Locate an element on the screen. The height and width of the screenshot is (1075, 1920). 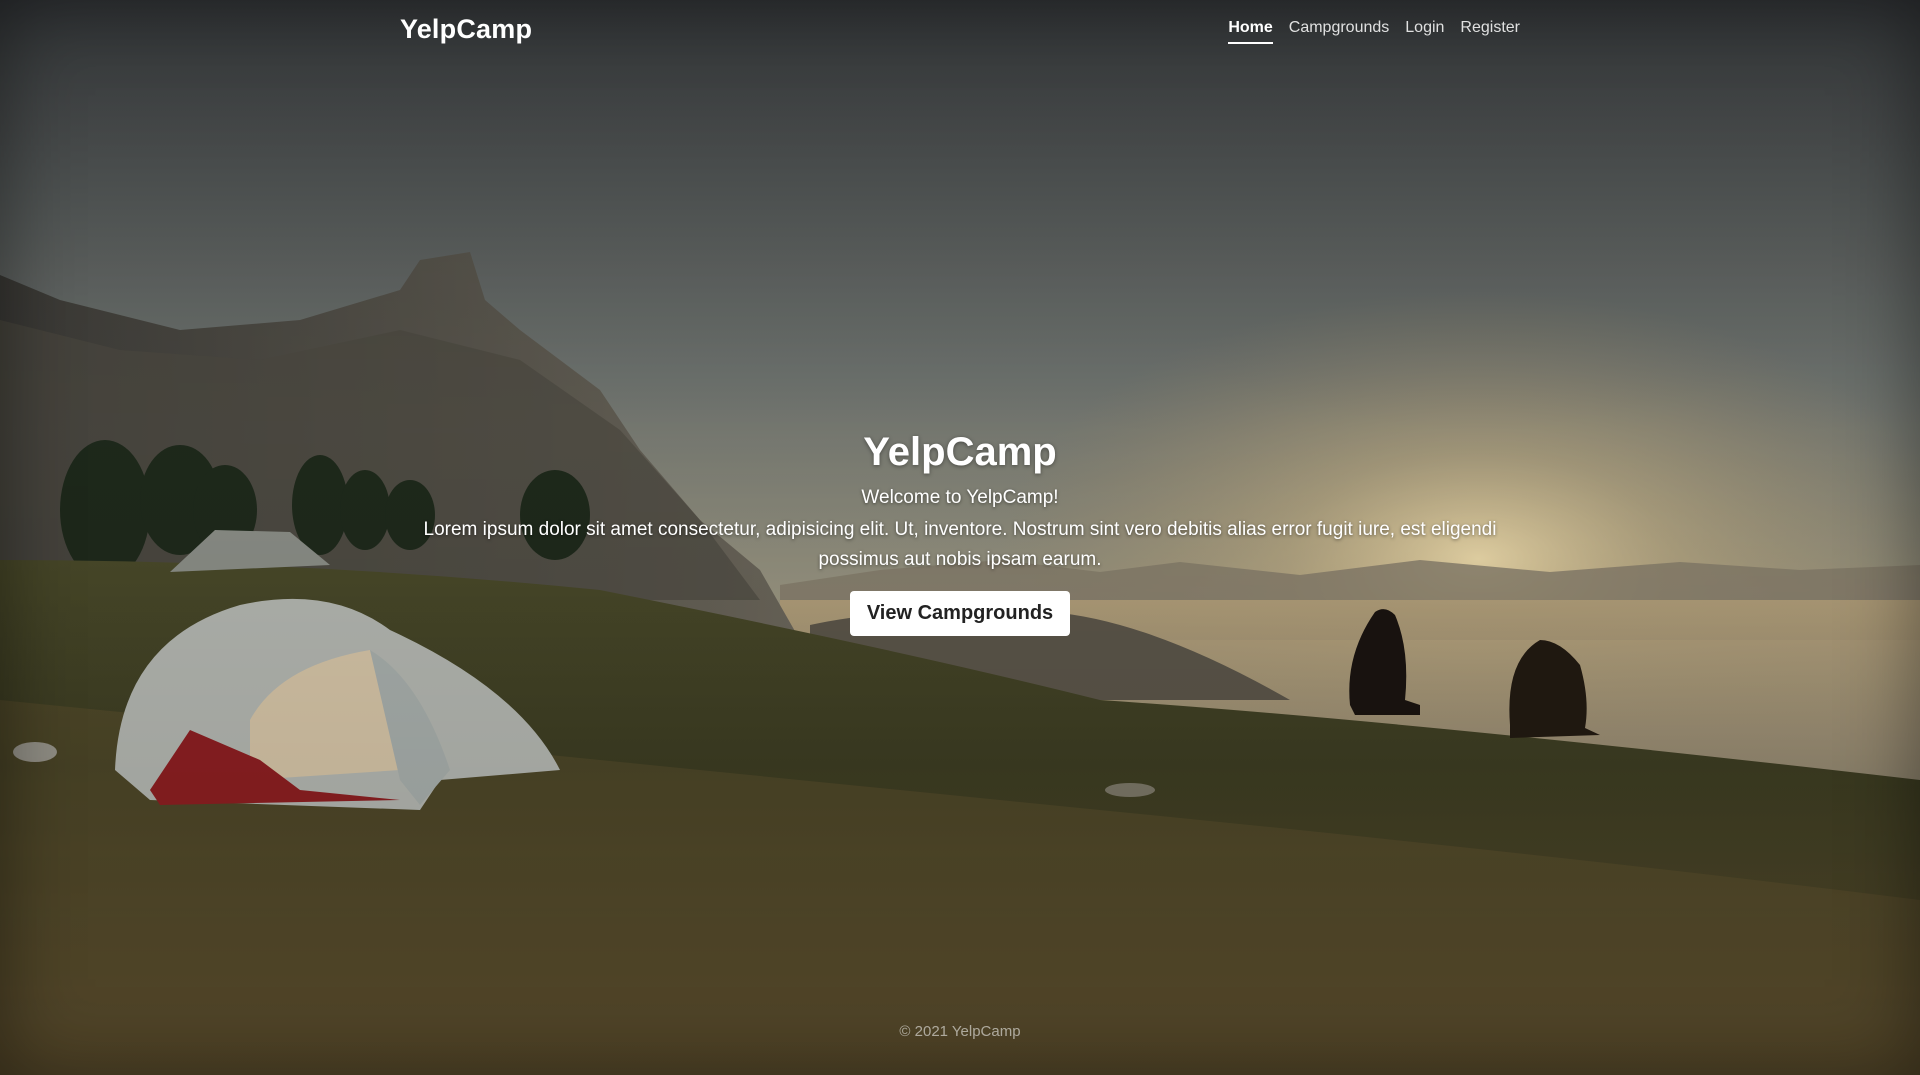
nav-link-register: Register is located at coordinates (1490, 31).